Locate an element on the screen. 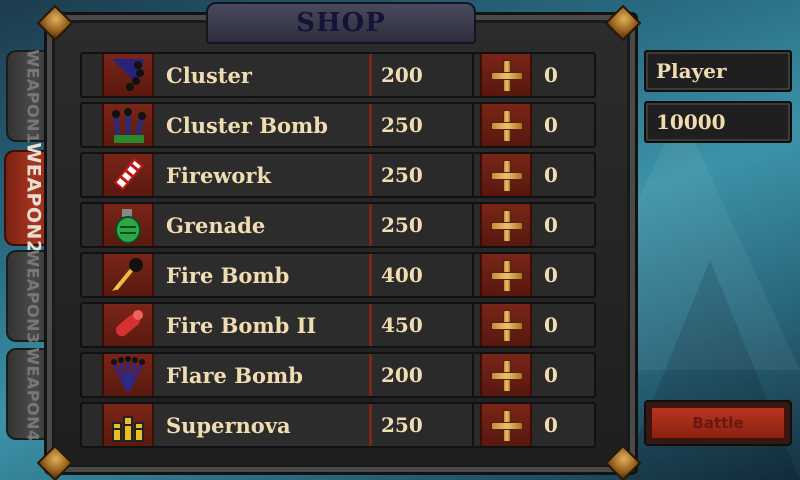 This screenshot has width=800, height=480. player-money-box: 10000 is located at coordinates (718, 122).